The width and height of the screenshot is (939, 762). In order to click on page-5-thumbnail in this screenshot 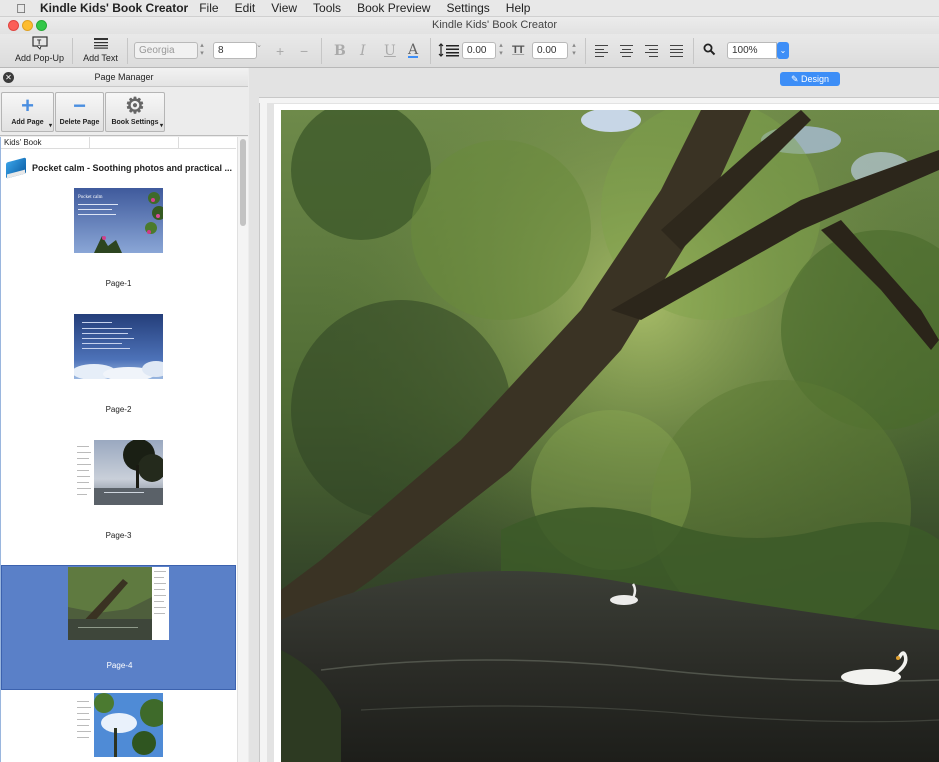, I will do `click(118, 725)`.